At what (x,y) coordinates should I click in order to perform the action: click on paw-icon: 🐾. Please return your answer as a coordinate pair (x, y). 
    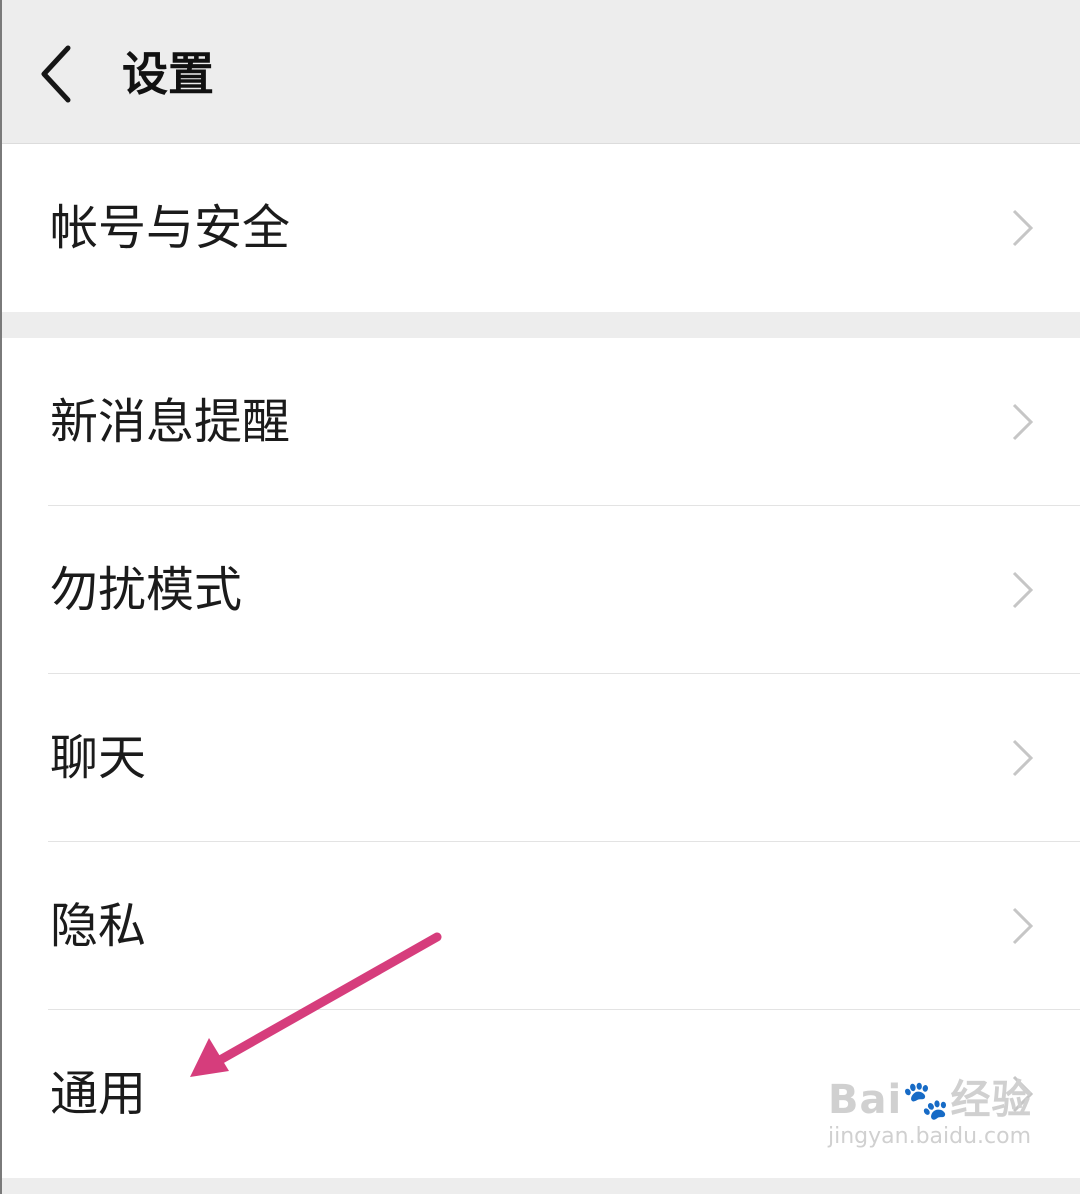
    Looking at the image, I should click on (926, 1100).